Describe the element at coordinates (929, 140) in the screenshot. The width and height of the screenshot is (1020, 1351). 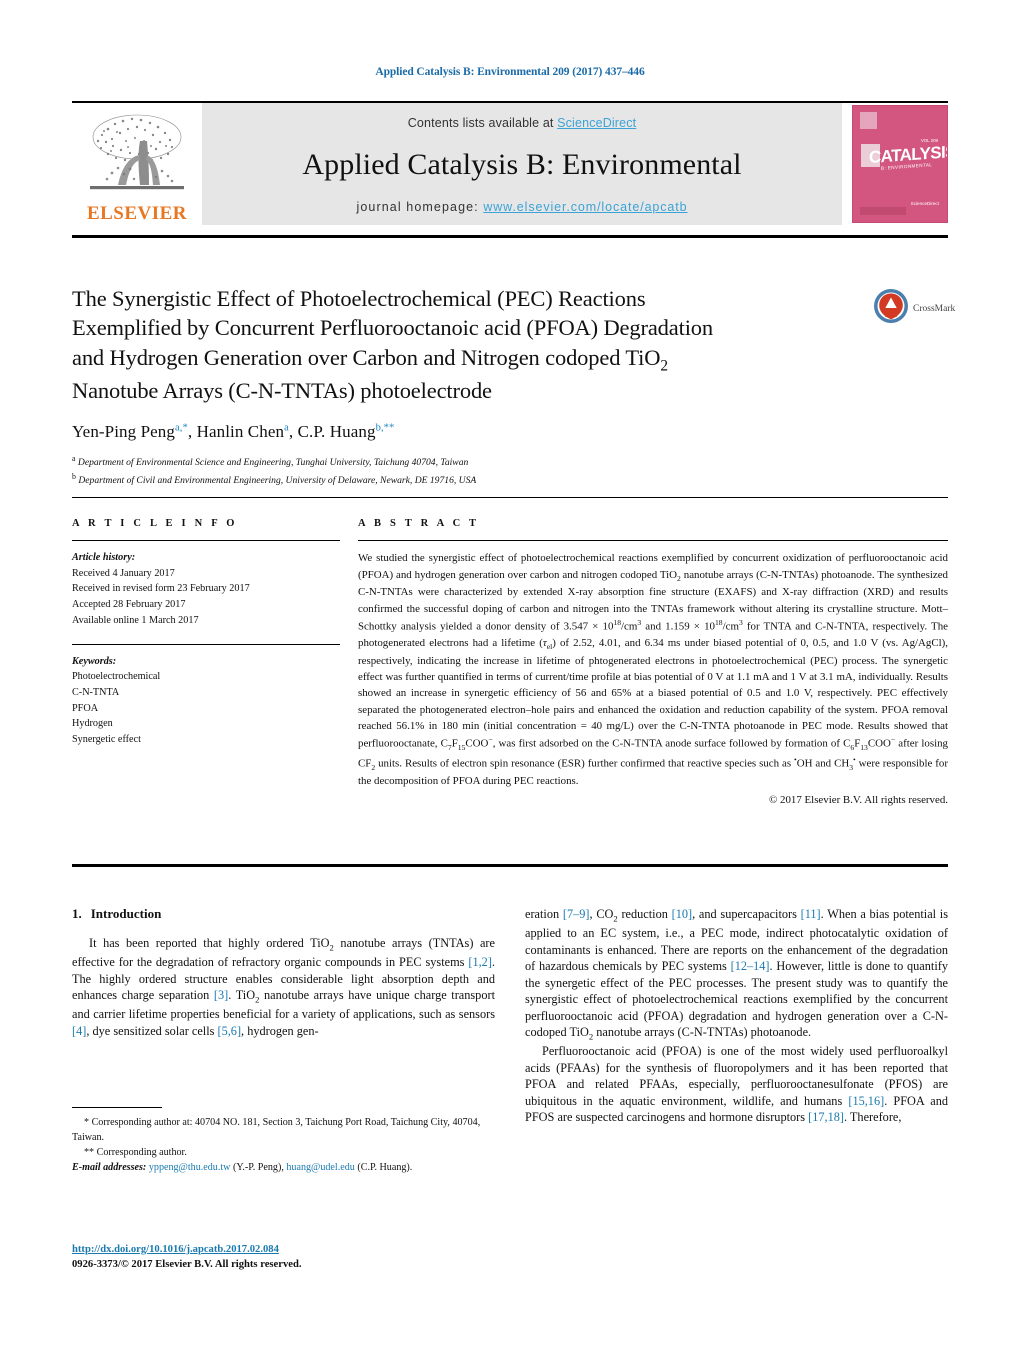
I see `cover-volume-text: VOL 209` at that location.